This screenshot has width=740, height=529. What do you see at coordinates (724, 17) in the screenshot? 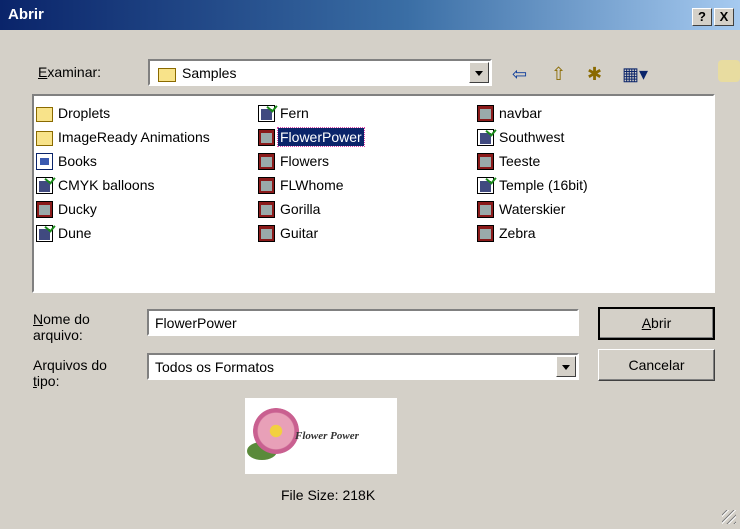
I see `close-button: X` at bounding box center [724, 17].